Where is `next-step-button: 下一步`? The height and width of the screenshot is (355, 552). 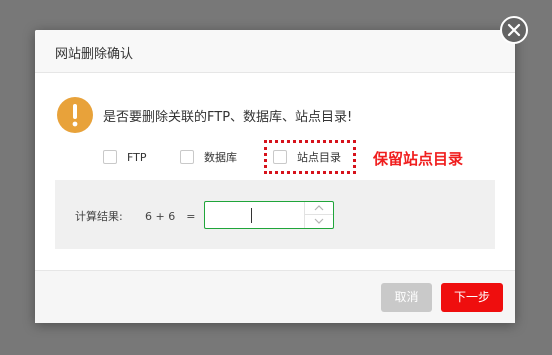 next-step-button: 下一步 is located at coordinates (472, 297).